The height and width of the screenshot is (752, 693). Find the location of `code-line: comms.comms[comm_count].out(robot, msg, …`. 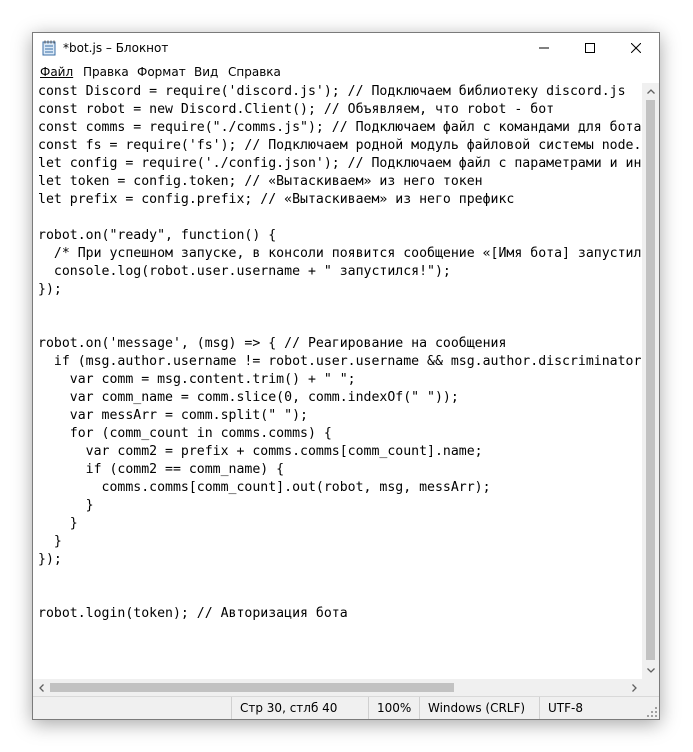

code-line: comms.comms[comm_count].out(robot, msg, … is located at coordinates (264, 487).